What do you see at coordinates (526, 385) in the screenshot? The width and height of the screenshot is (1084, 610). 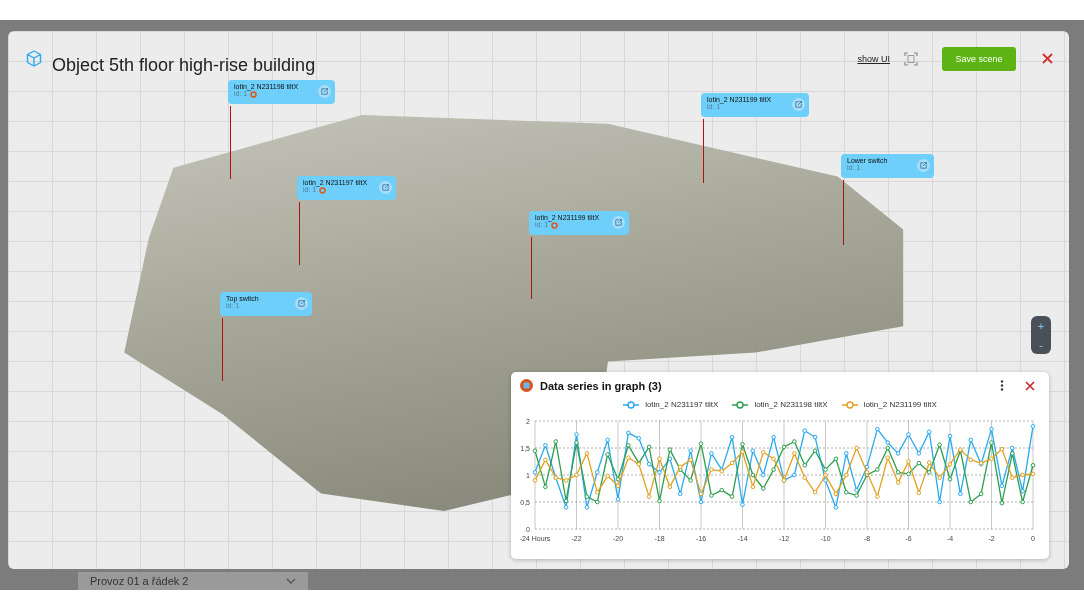 I see `chart-badge-icon` at bounding box center [526, 385].